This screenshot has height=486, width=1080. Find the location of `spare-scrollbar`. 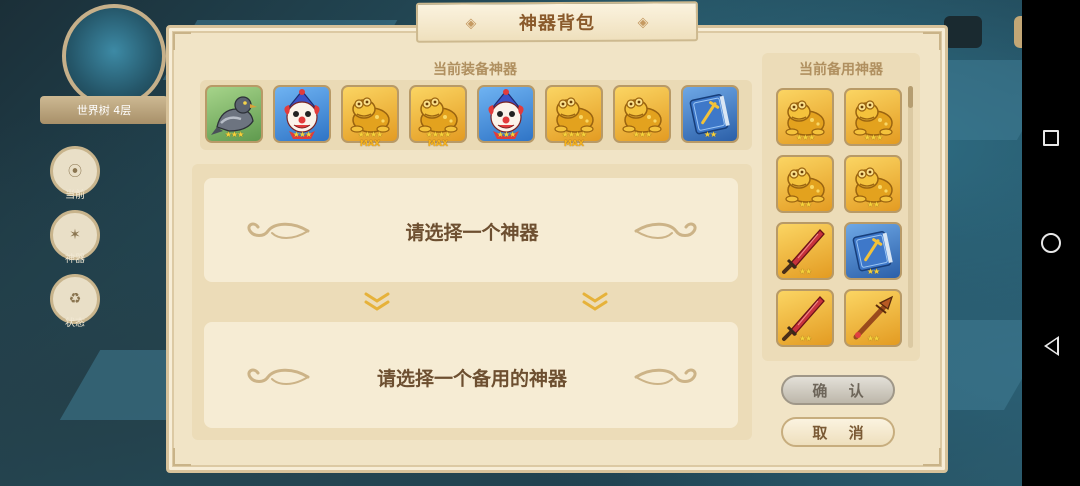

spare-scrollbar is located at coordinates (910, 217).